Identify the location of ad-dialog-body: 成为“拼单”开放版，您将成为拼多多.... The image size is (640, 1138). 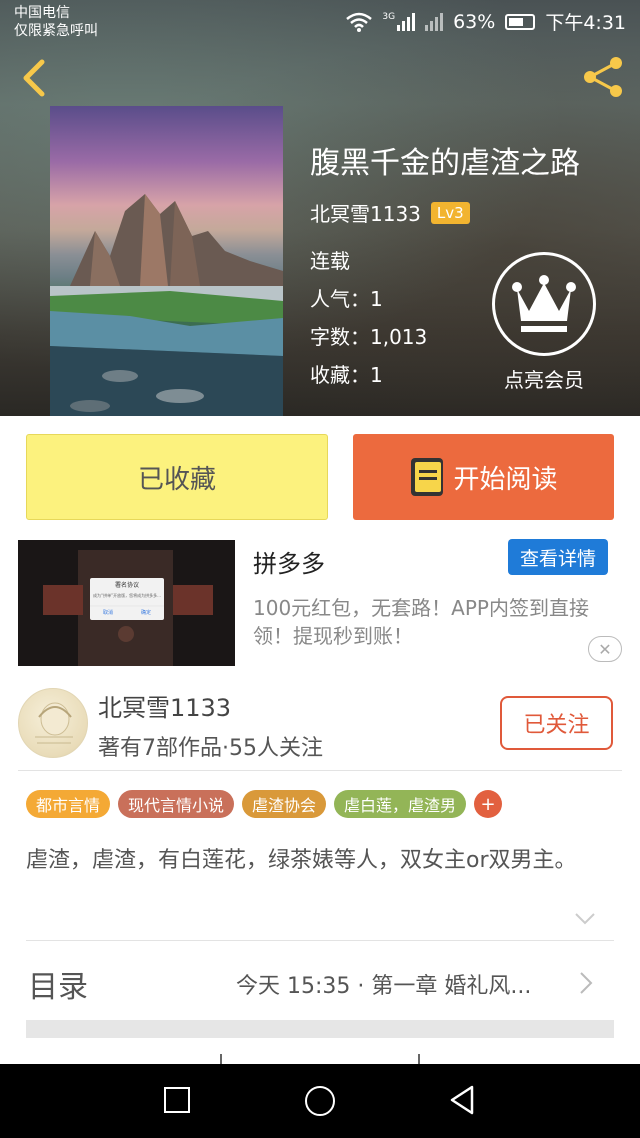
(127, 595).